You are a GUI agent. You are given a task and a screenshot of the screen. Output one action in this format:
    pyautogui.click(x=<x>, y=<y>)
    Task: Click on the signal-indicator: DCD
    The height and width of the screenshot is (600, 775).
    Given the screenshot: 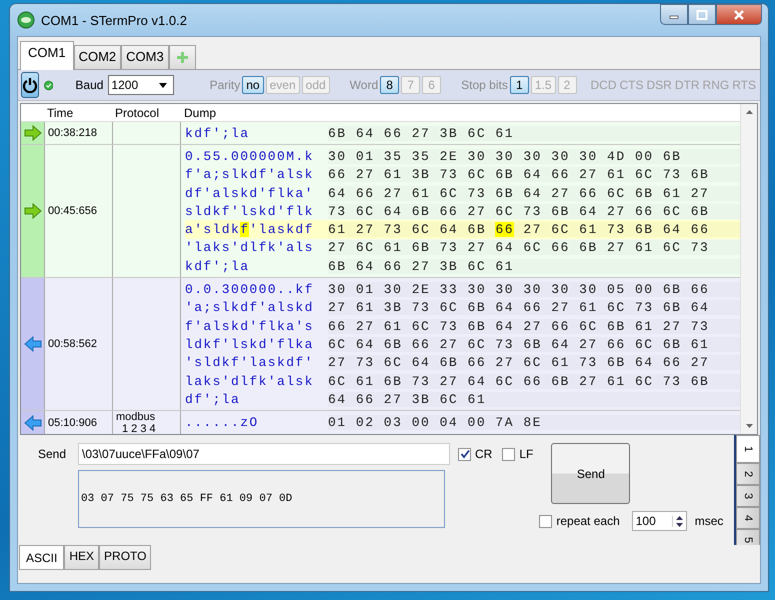 What is the action you would take?
    pyautogui.click(x=603, y=85)
    